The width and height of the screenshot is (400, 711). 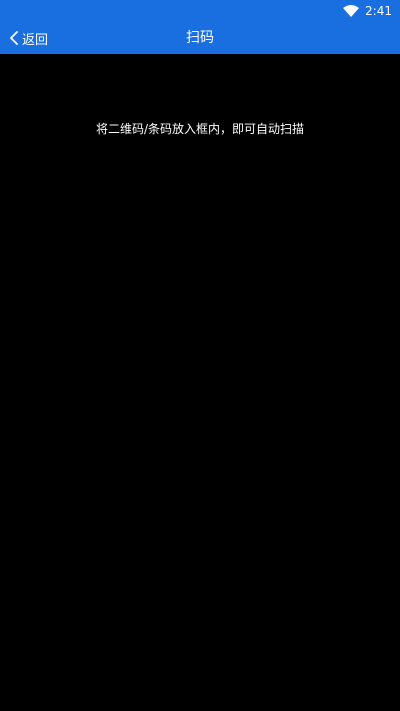 What do you see at coordinates (200, 129) in the screenshot?
I see `scan-hint: 将二维码/条码放入框内，即可自动扫描` at bounding box center [200, 129].